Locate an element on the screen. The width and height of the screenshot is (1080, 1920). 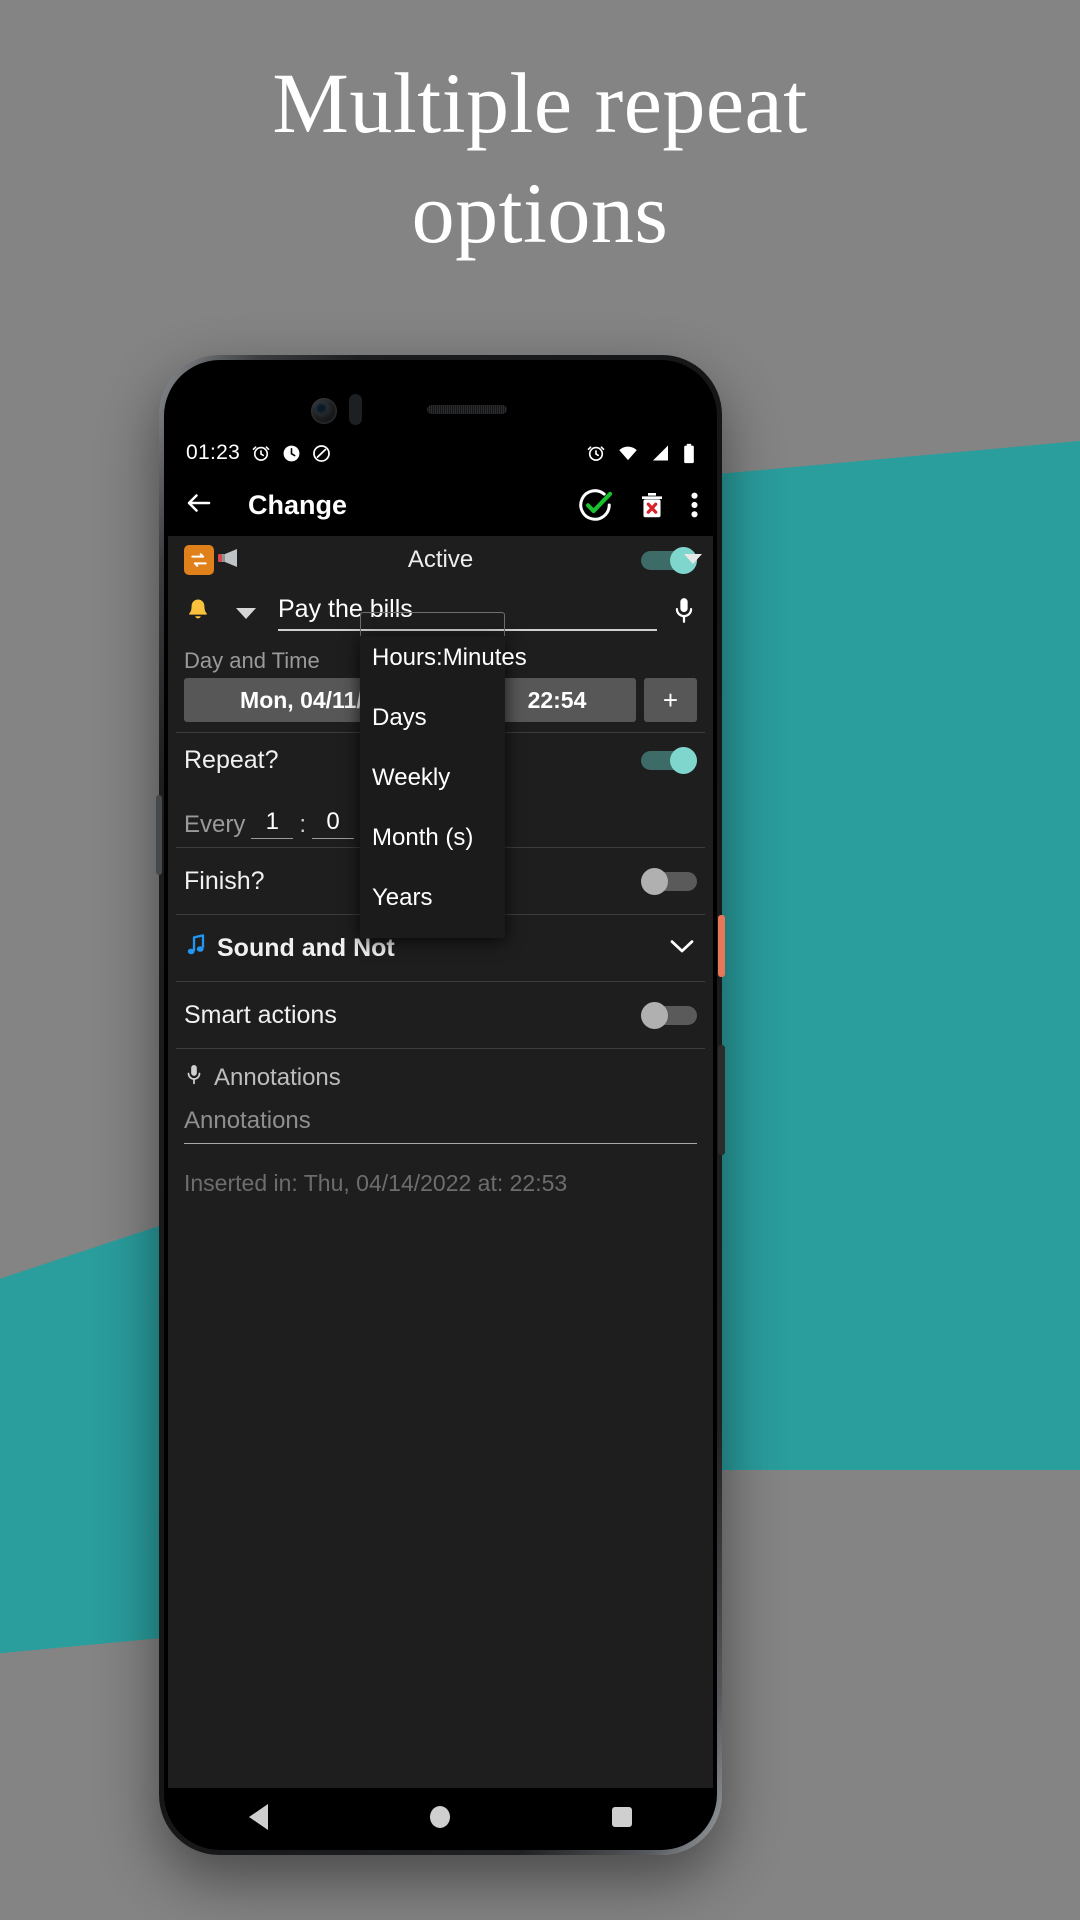
annotations-header-label: Annotations is located at coordinates (277, 1077).